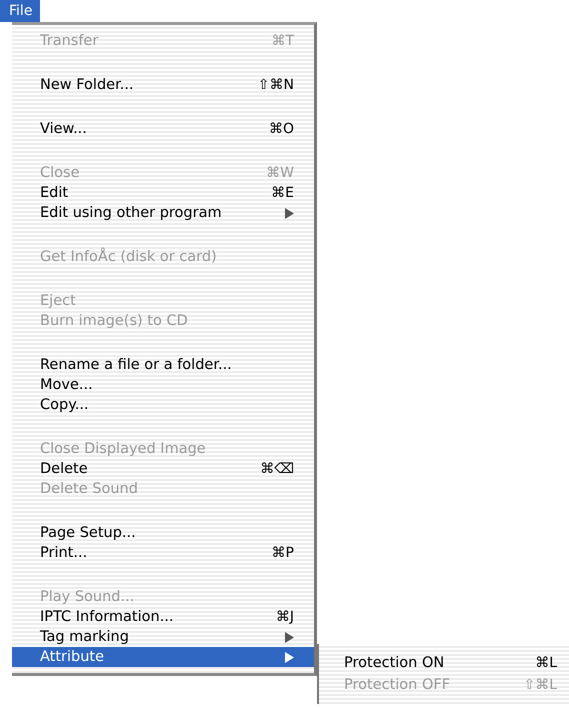  I want to click on shortcut: ⌘O, so click(281, 129).